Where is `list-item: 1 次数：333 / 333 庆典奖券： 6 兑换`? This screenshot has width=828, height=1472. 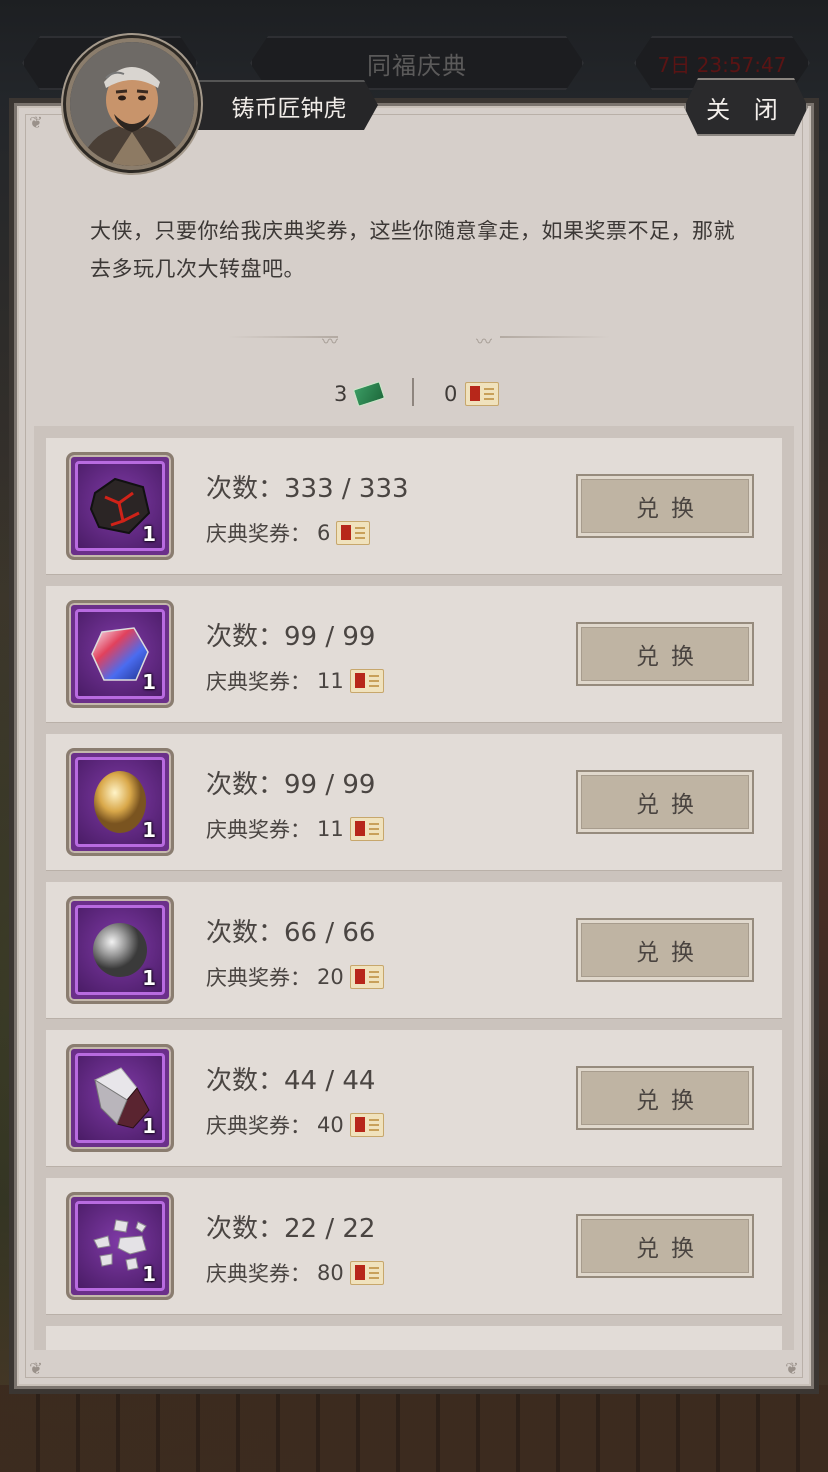 list-item: 1 次数：333 / 333 庆典奖券： 6 兑换 is located at coordinates (414, 506).